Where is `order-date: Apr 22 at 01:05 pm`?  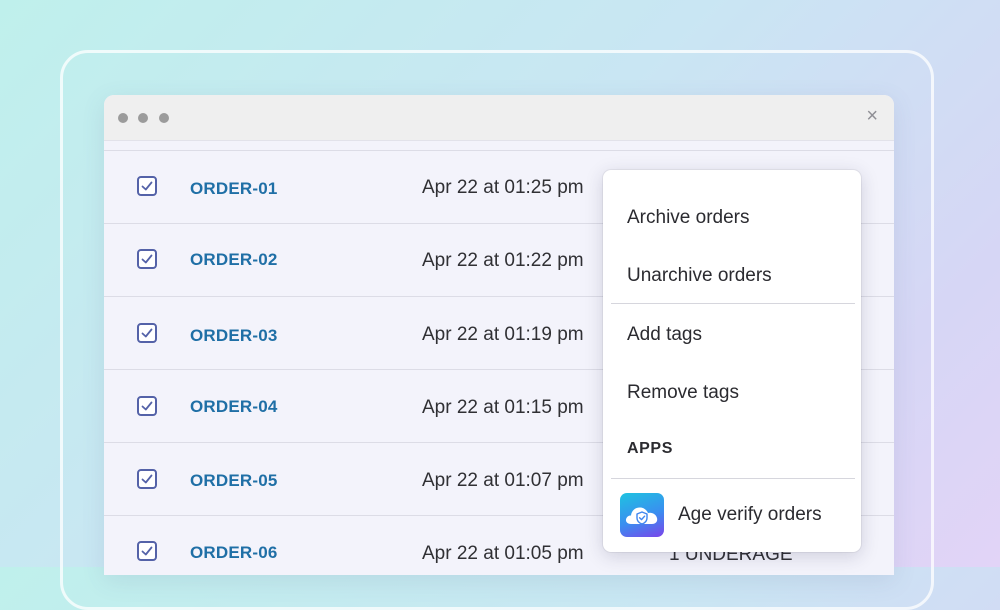
order-date: Apr 22 at 01:05 pm is located at coordinates (503, 553).